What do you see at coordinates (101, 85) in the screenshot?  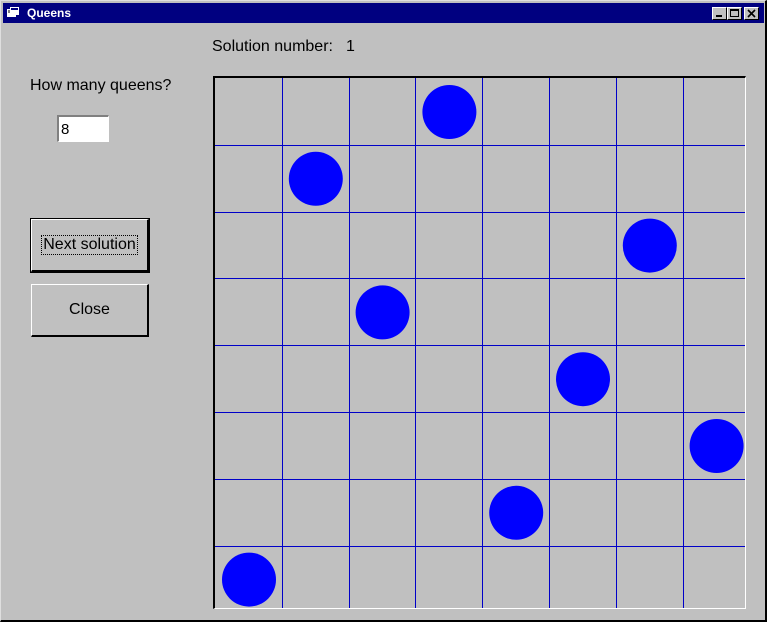 I see `queen-count-prompt: How many queens?` at bounding box center [101, 85].